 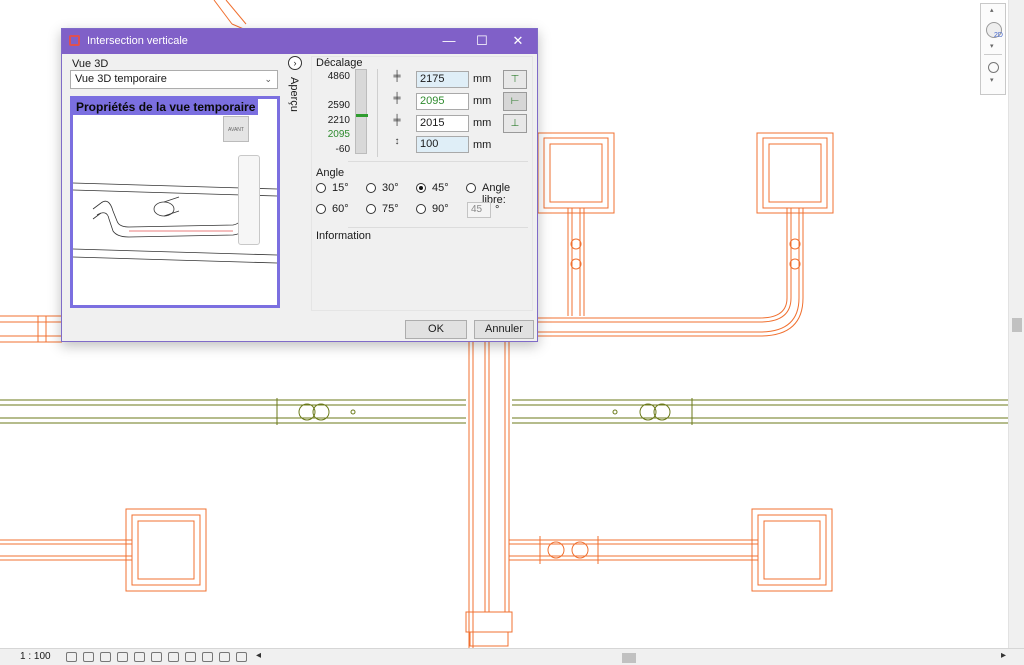 I want to click on view3d-select: Vue 3D temporaire ⌄, so click(x=174, y=79).